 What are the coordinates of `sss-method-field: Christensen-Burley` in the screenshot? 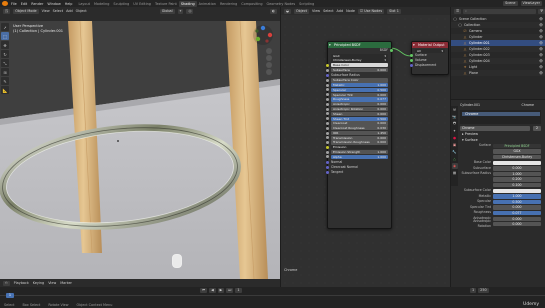 It's located at (517, 157).